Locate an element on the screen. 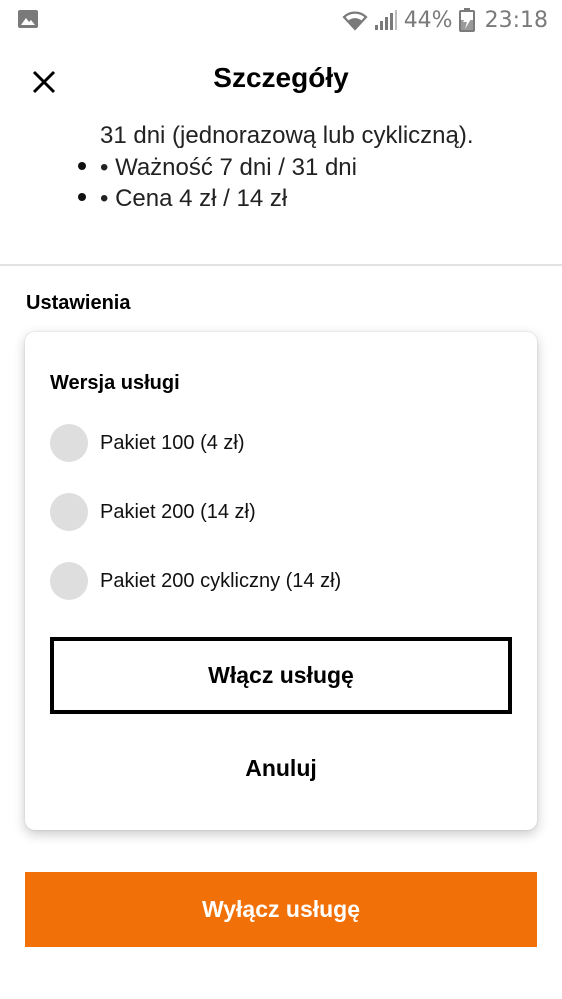 This screenshot has height=999, width=562. radio-label: Pakiet 200 cykliczny (14 zł) is located at coordinates (221, 580).